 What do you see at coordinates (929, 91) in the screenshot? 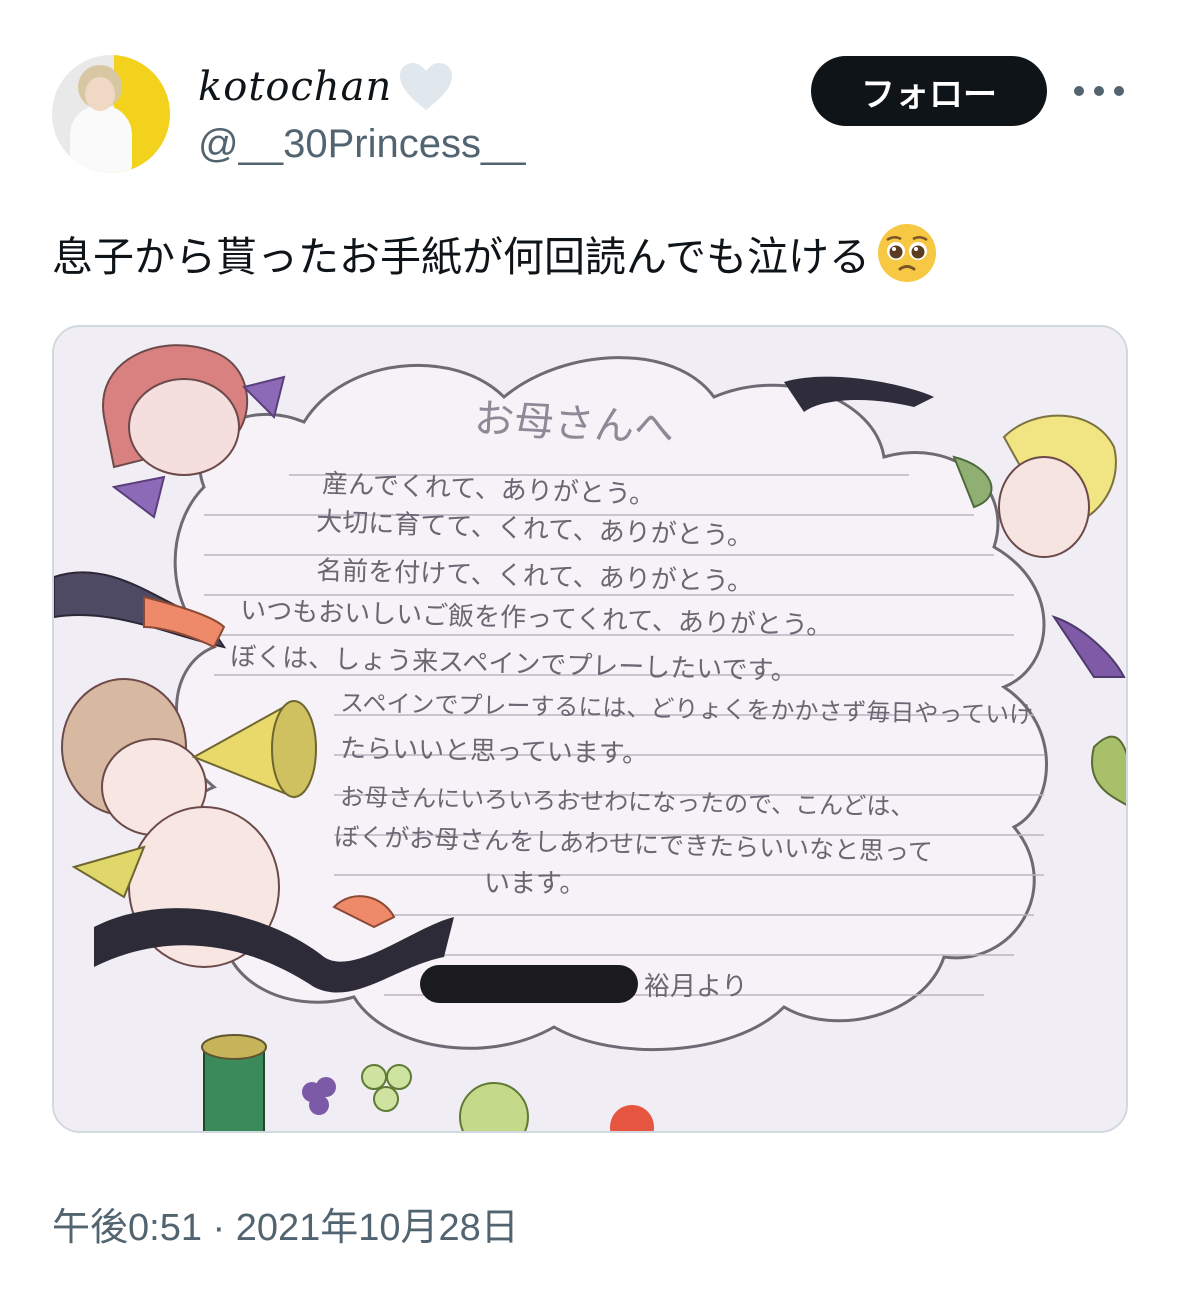
I see `follow-button: フォロー` at bounding box center [929, 91].